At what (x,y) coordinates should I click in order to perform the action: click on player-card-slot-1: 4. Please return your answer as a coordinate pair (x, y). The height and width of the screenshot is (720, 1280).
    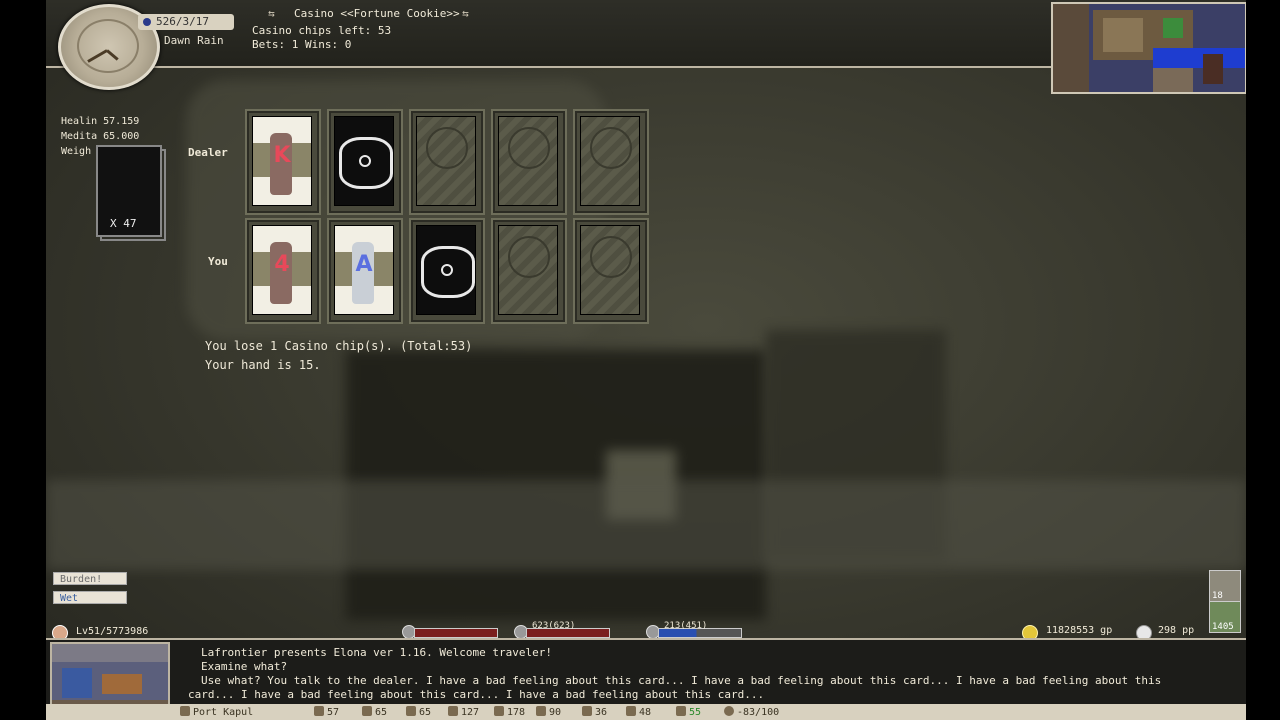
    Looking at the image, I should click on (283, 271).